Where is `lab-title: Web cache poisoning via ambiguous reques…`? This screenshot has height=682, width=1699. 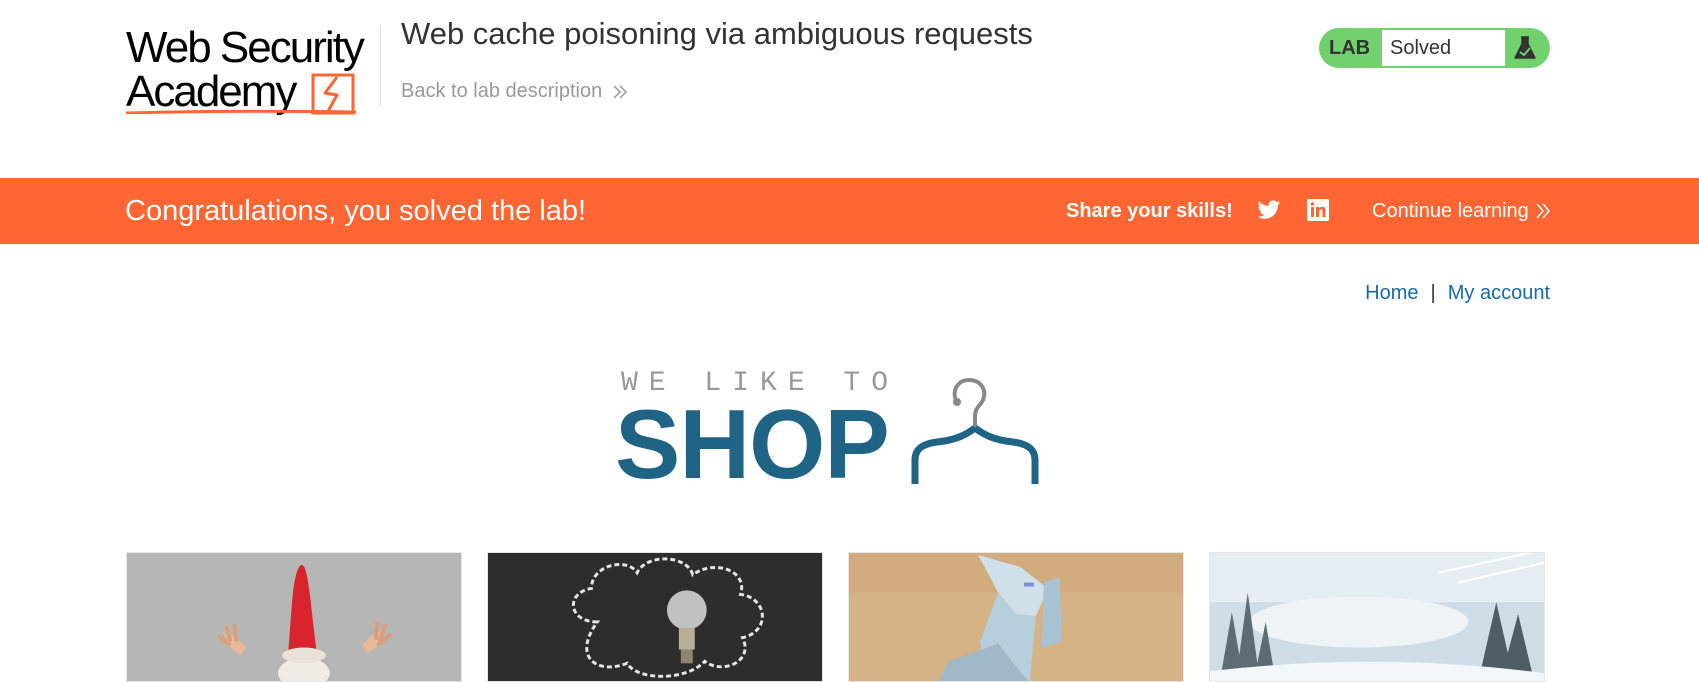
lab-title: Web cache poisoning via ambiguous reques… is located at coordinates (717, 33).